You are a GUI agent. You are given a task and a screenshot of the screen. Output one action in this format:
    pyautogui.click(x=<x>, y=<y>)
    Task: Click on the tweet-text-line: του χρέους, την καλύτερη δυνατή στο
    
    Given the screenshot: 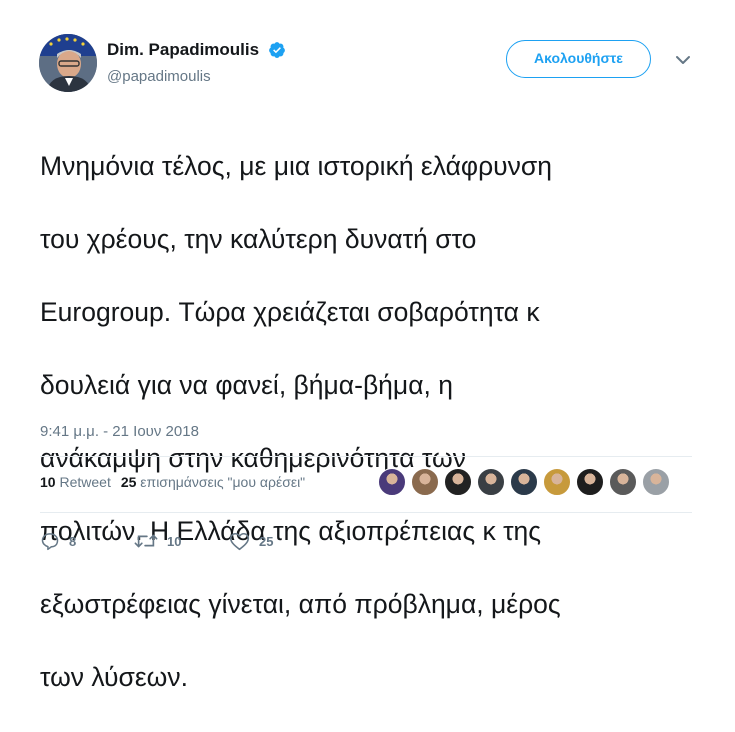 What is the action you would take?
    pyautogui.click(x=258, y=238)
    